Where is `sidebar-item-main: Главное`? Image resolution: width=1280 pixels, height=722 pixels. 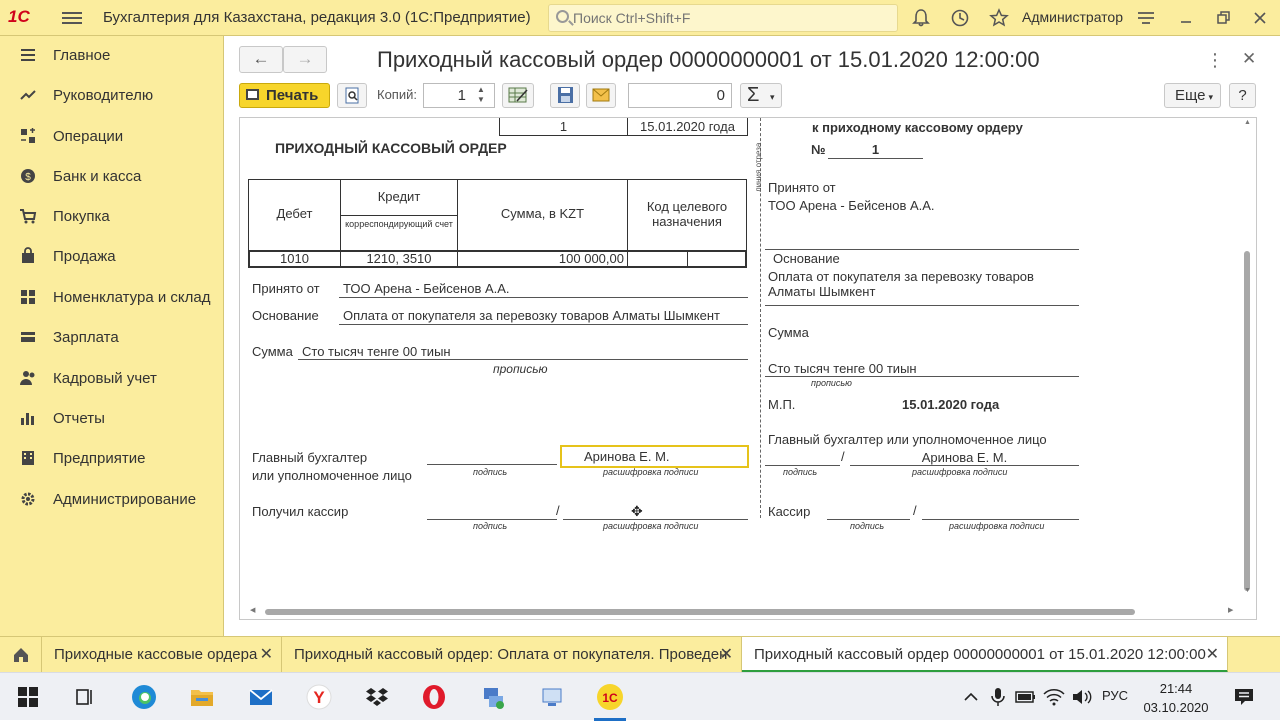 sidebar-item-main: Главное is located at coordinates (112, 56).